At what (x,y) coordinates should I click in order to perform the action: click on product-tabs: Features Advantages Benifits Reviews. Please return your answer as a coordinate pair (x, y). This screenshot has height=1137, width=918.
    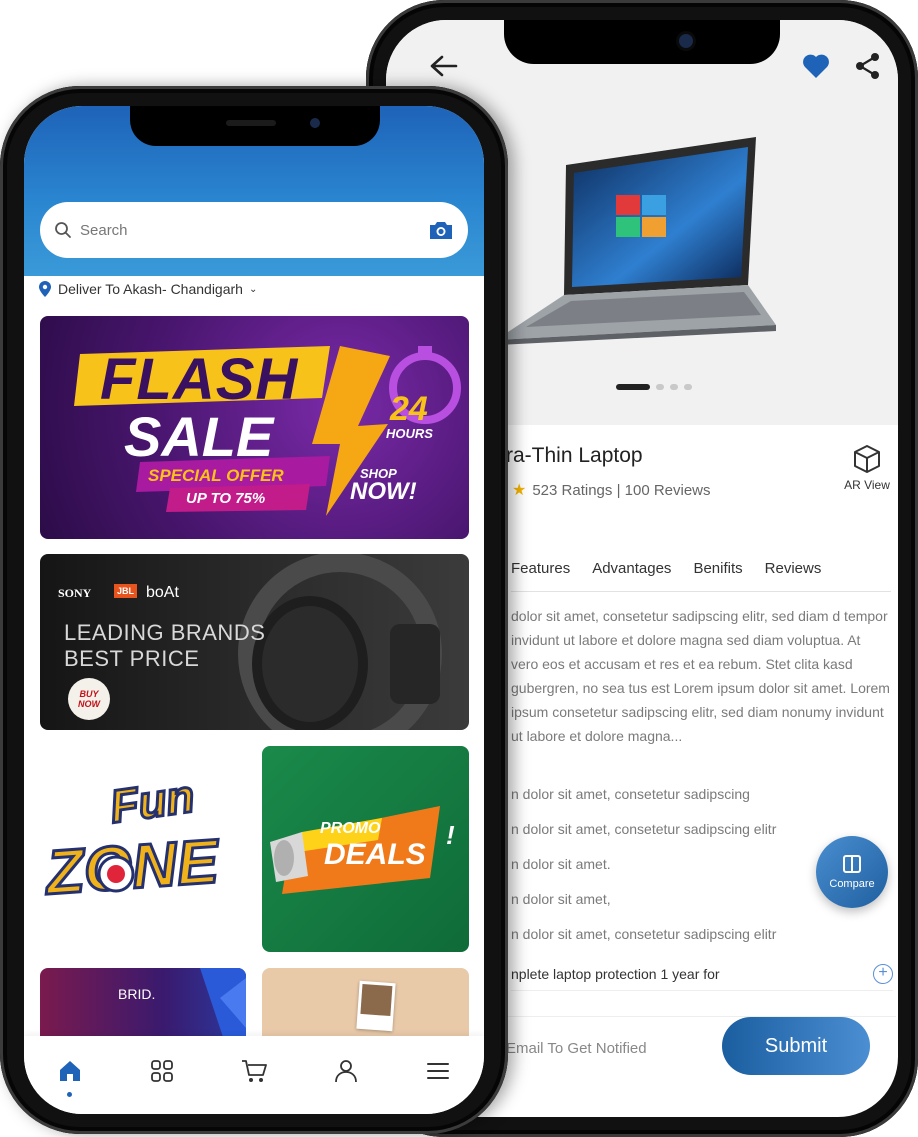
    Looking at the image, I should click on (701, 576).